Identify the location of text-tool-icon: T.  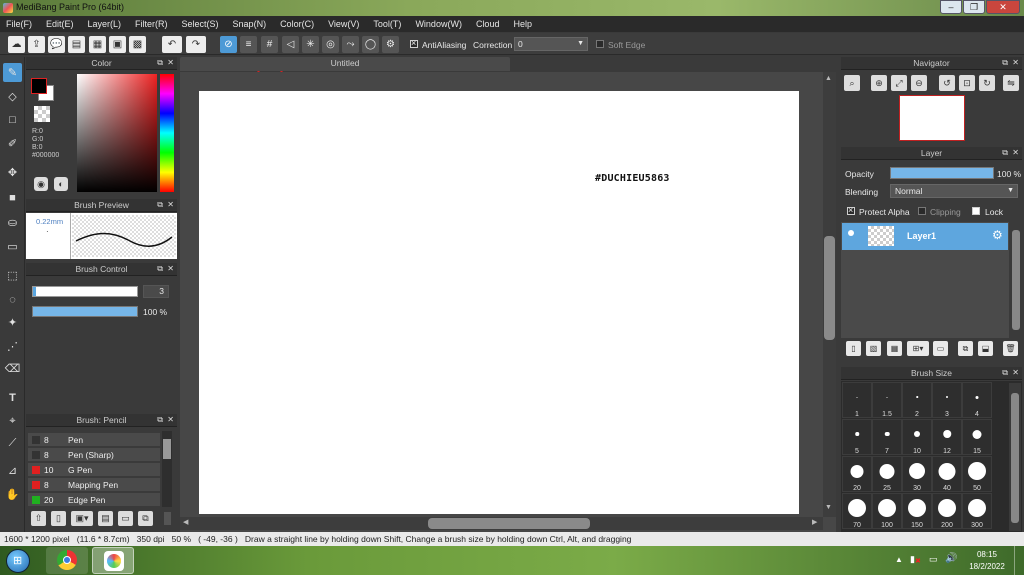
(12, 397).